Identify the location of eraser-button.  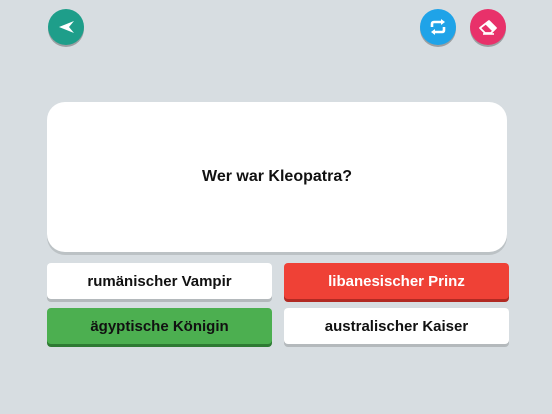
(488, 27).